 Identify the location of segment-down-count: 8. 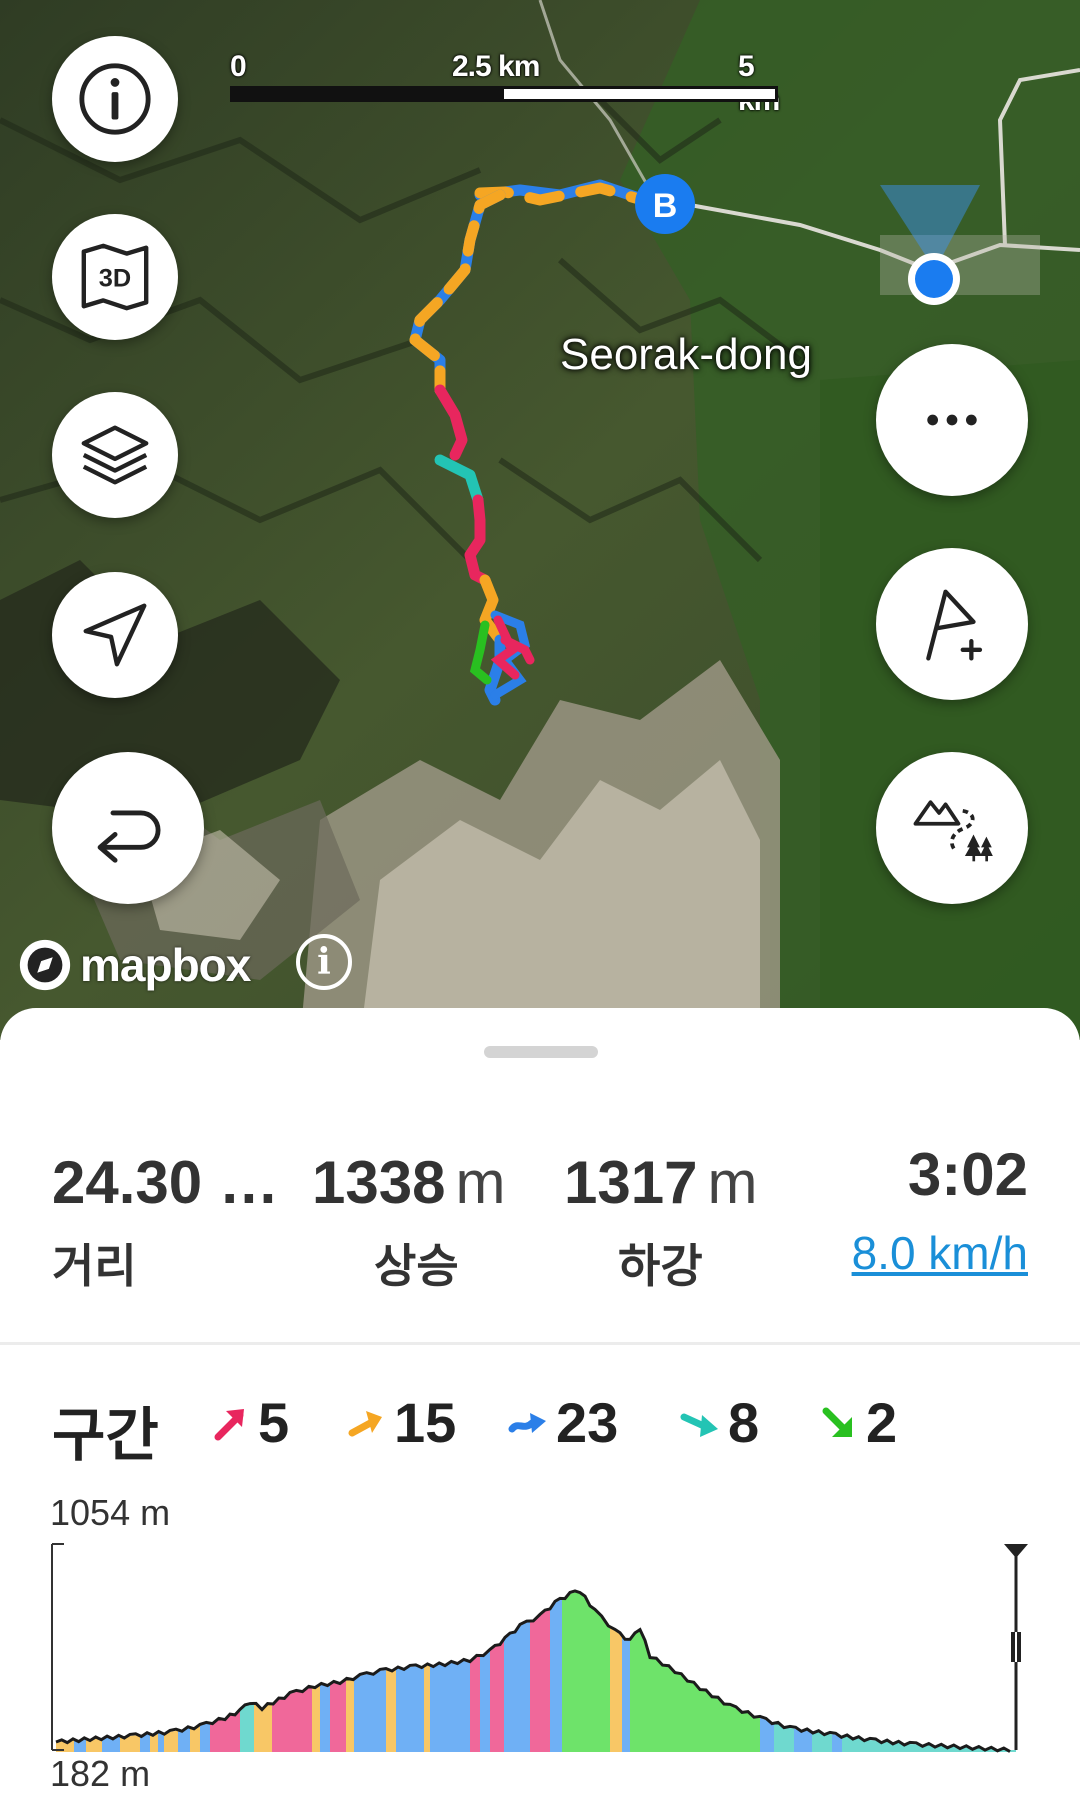
(744, 1422).